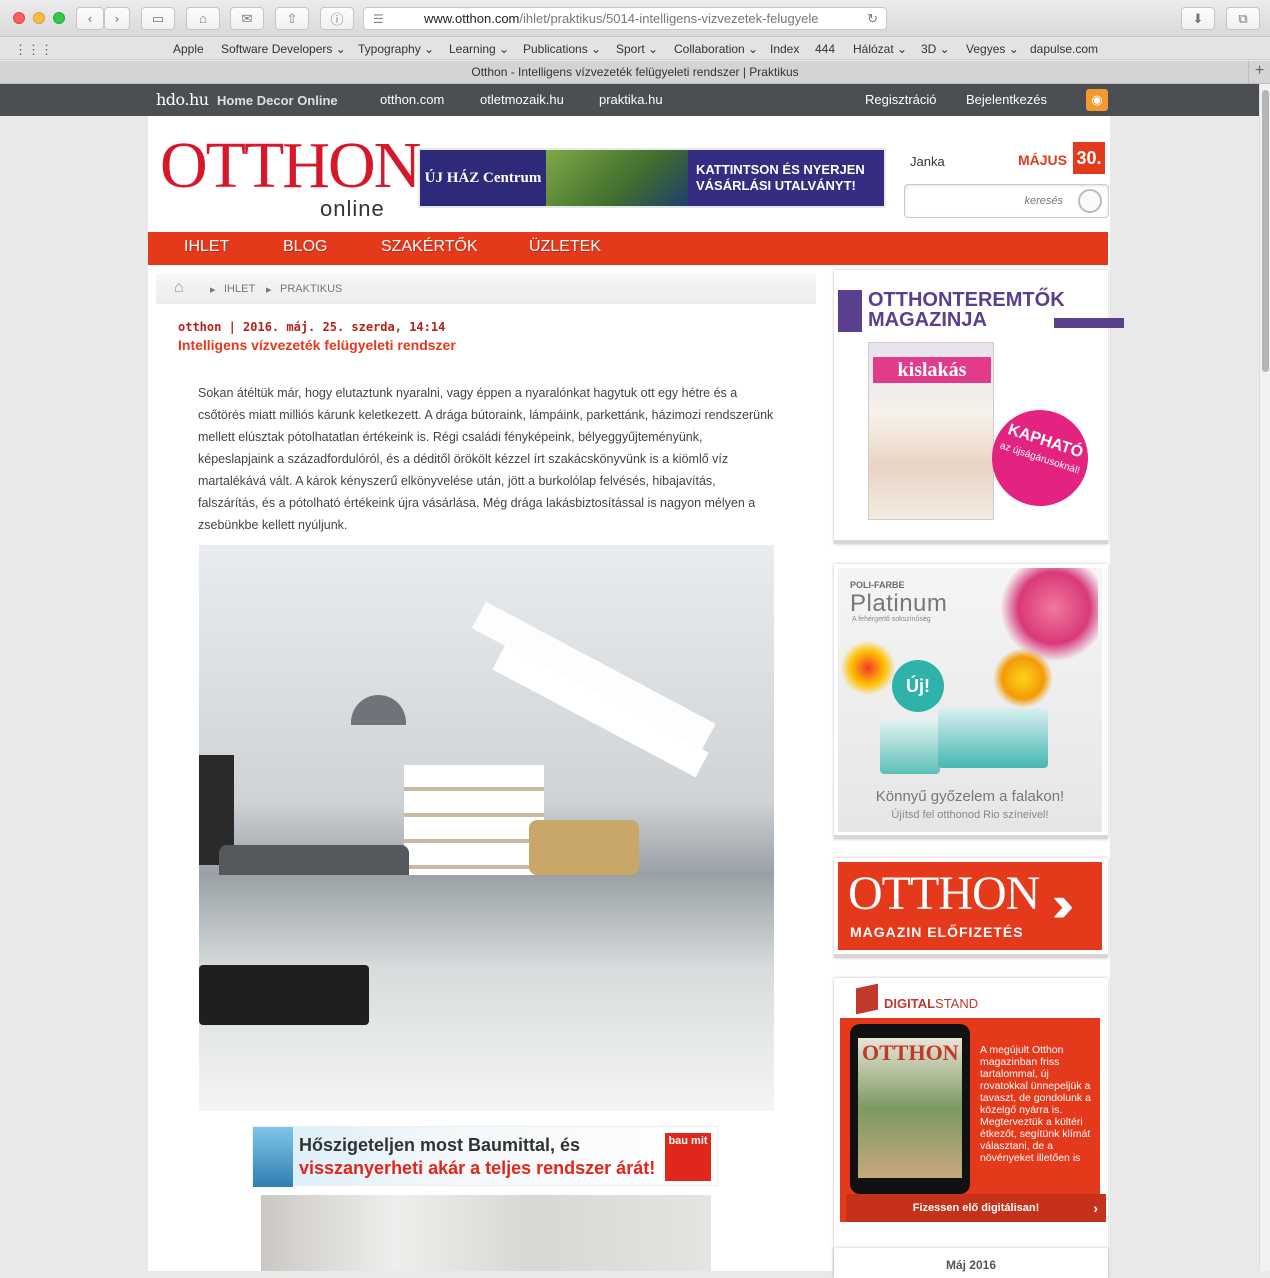  I want to click on link-otthon: otthon.com, so click(412, 99).